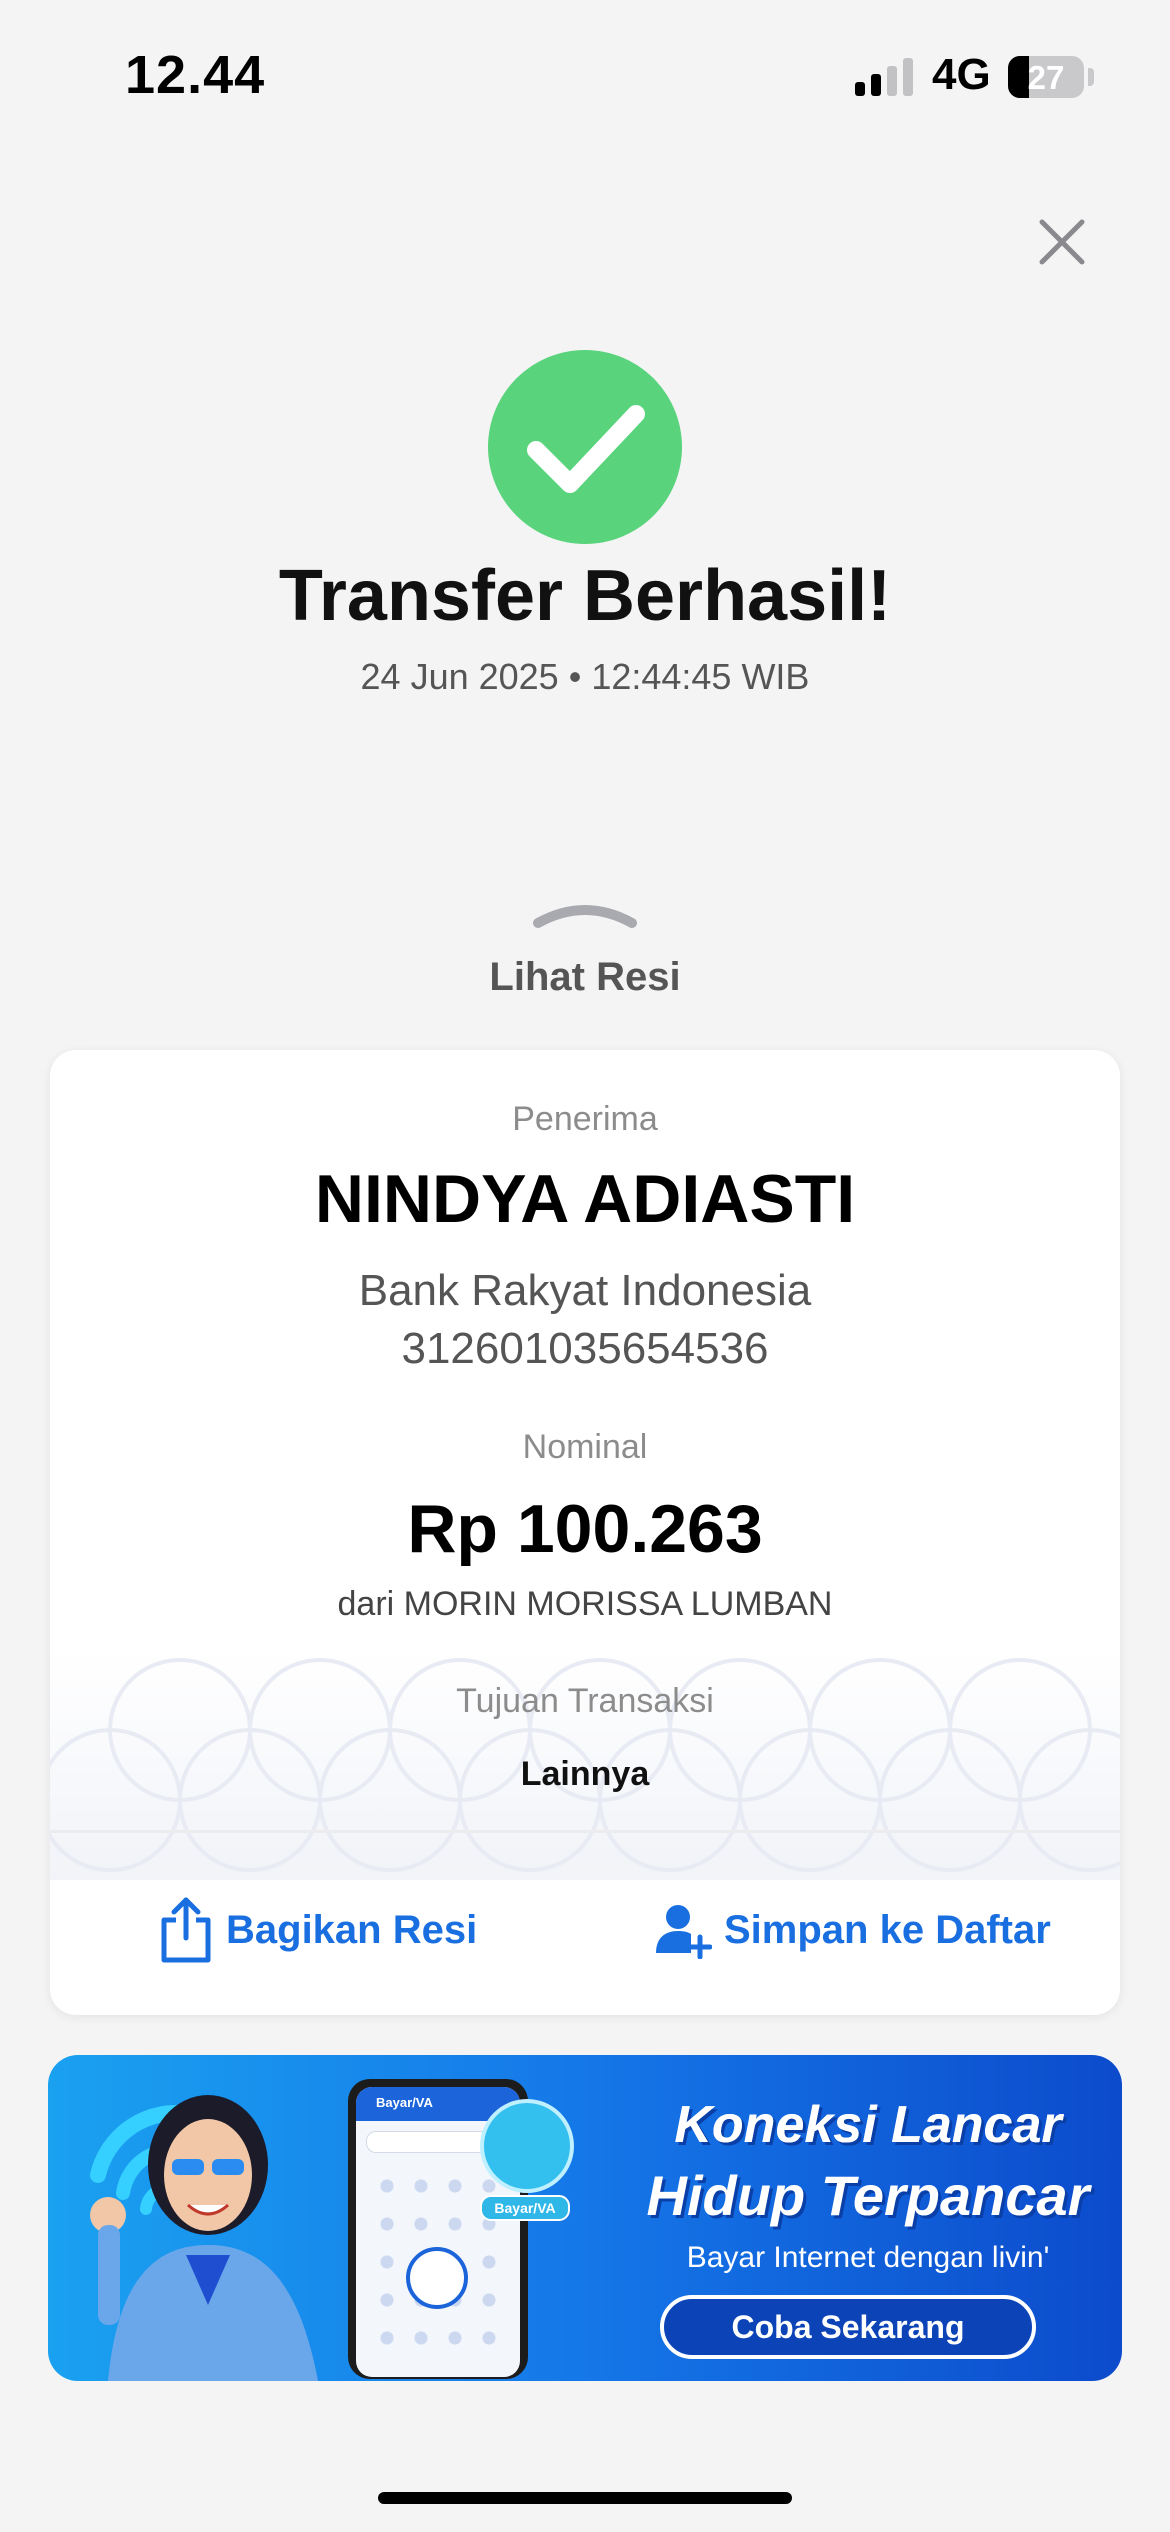 The height and width of the screenshot is (2532, 1170). What do you see at coordinates (585, 1199) in the screenshot?
I see `recipient-name: NINDYA ADIASTI` at bounding box center [585, 1199].